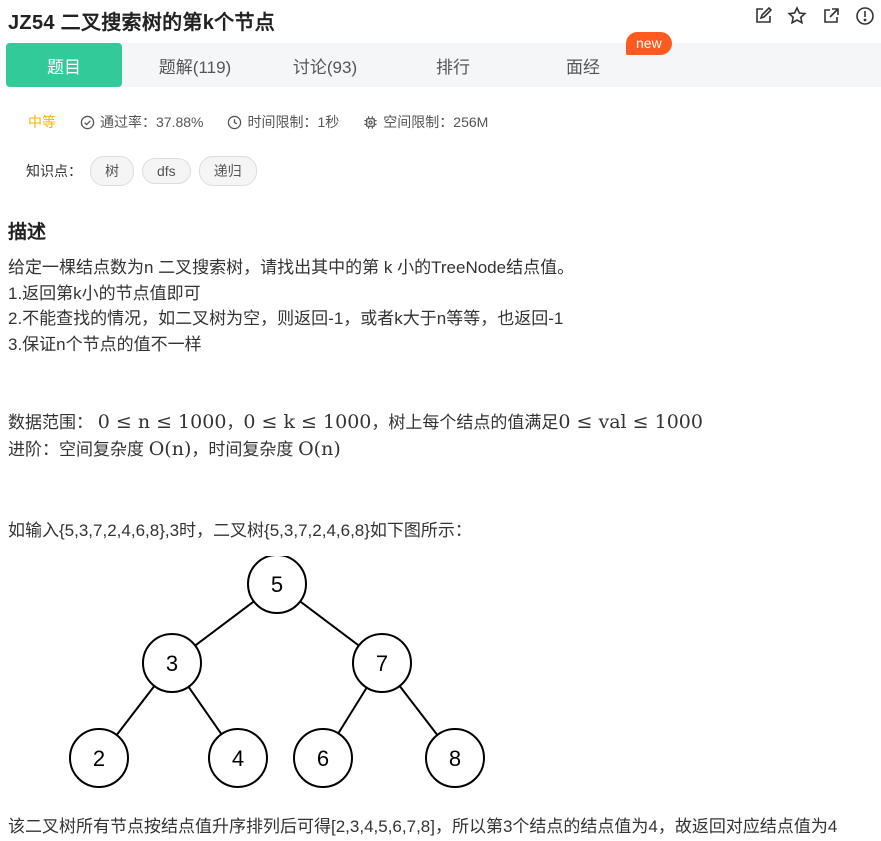 Image resolution: width=881 pixels, height=841 pixels. Describe the element at coordinates (814, 16) in the screenshot. I see `toolbar` at that location.